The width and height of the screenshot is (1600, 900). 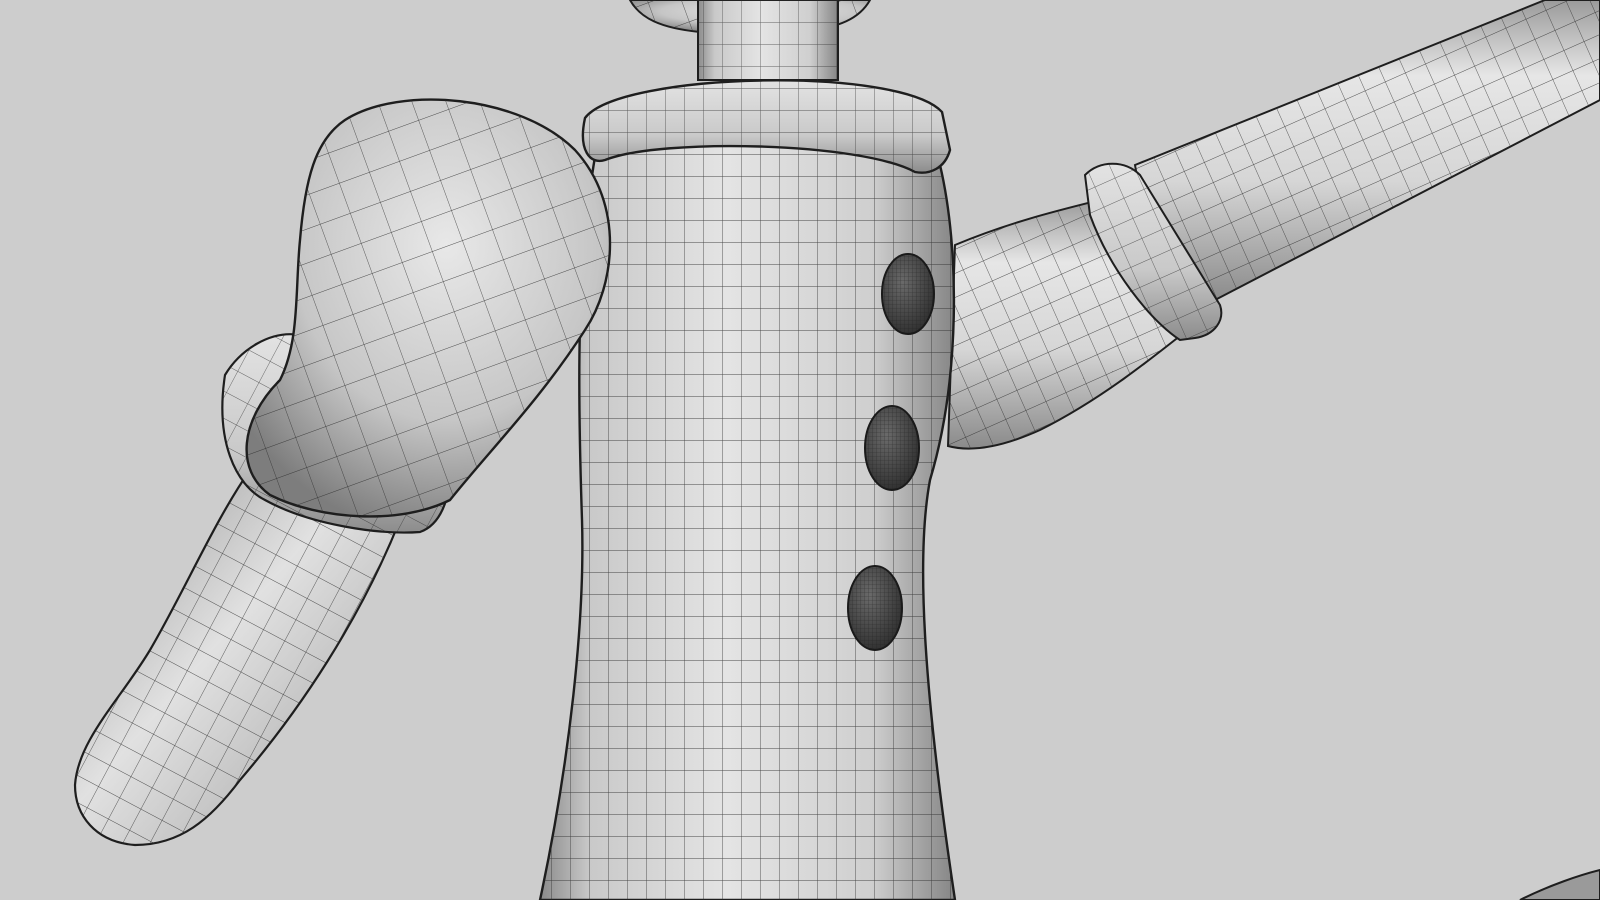 What do you see at coordinates (768, 40) in the screenshot?
I see `neck-mesh` at bounding box center [768, 40].